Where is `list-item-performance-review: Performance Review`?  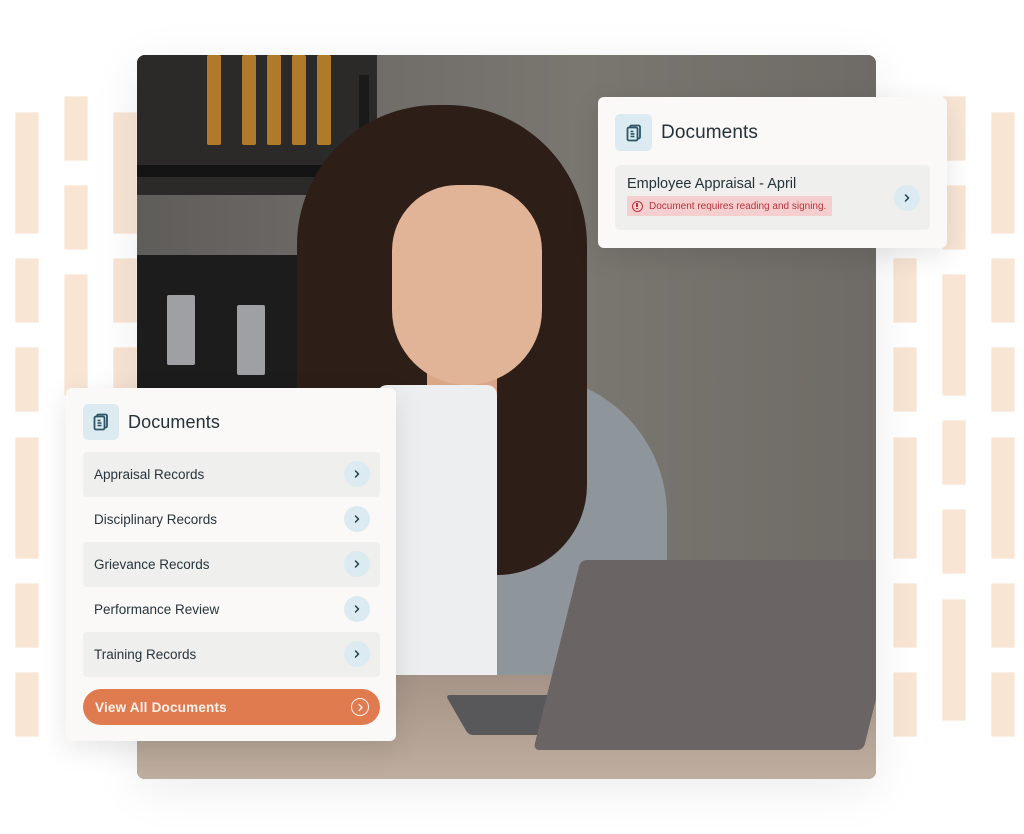
list-item-performance-review: Performance Review is located at coordinates (231, 609).